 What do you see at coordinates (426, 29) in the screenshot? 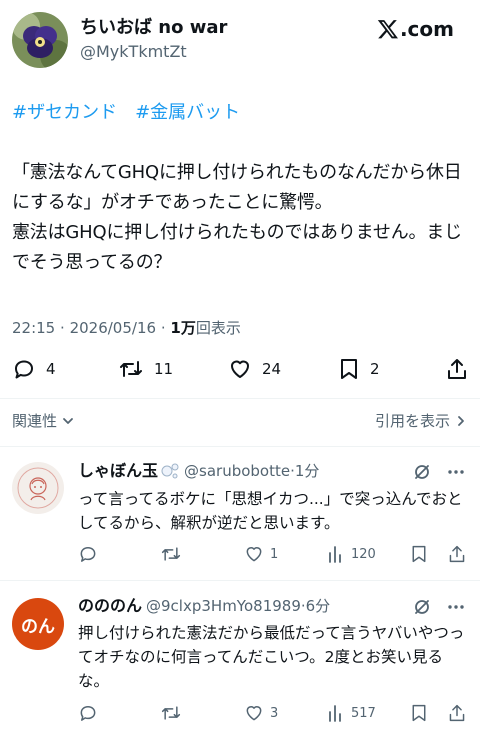
I see `brand-domain: .com` at bounding box center [426, 29].